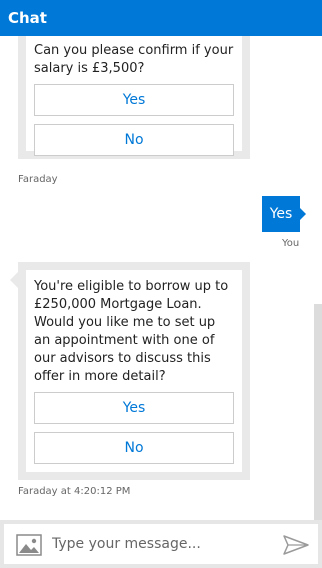 This screenshot has height=568, width=322. I want to click on chat-title: Chat, so click(27, 18).